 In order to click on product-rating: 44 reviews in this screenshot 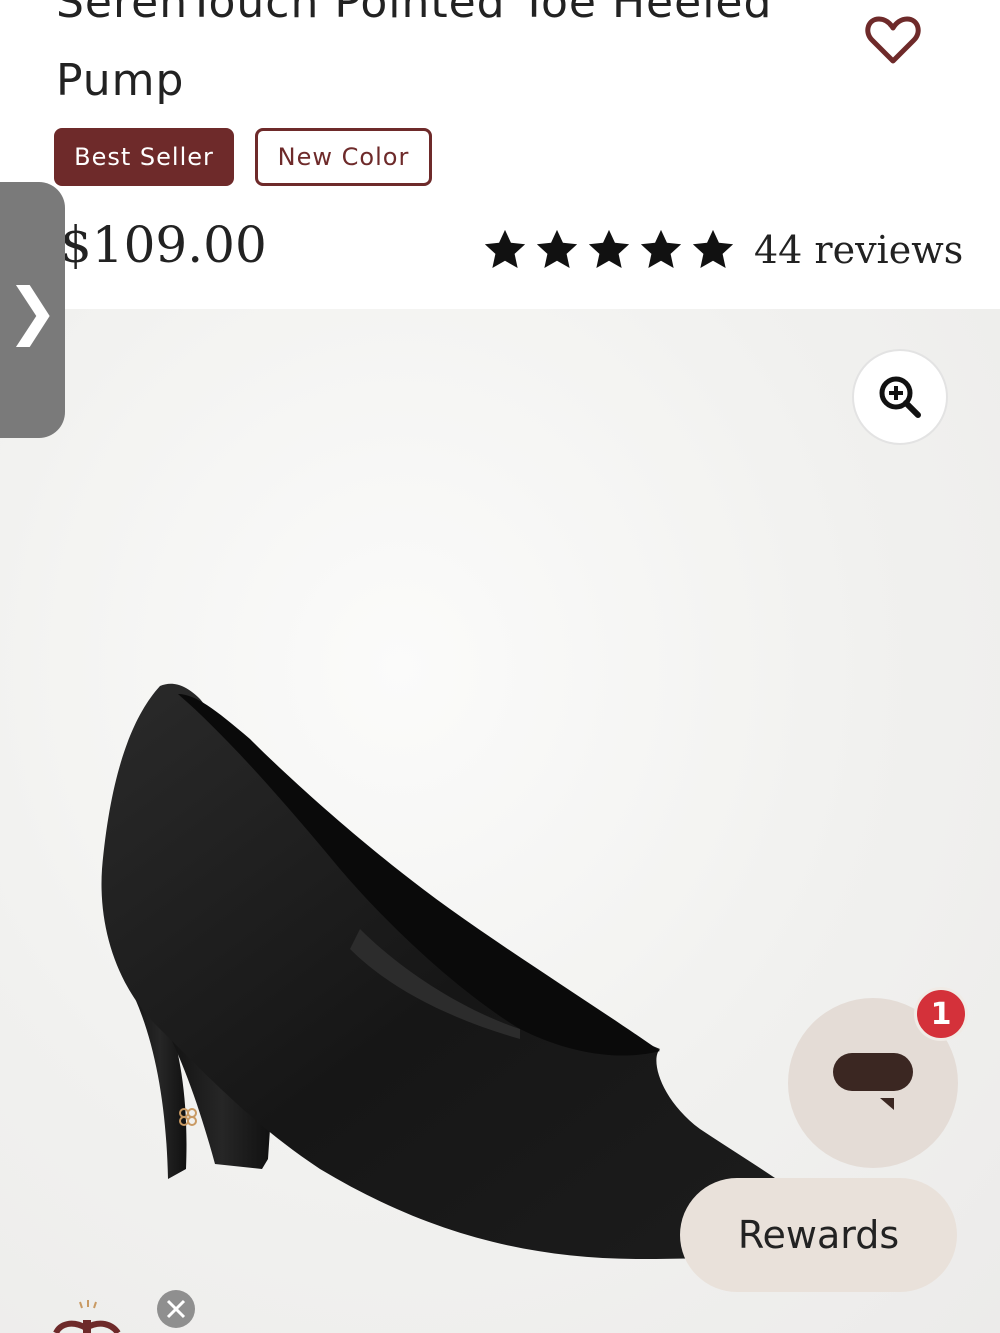, I will do `click(722, 250)`.